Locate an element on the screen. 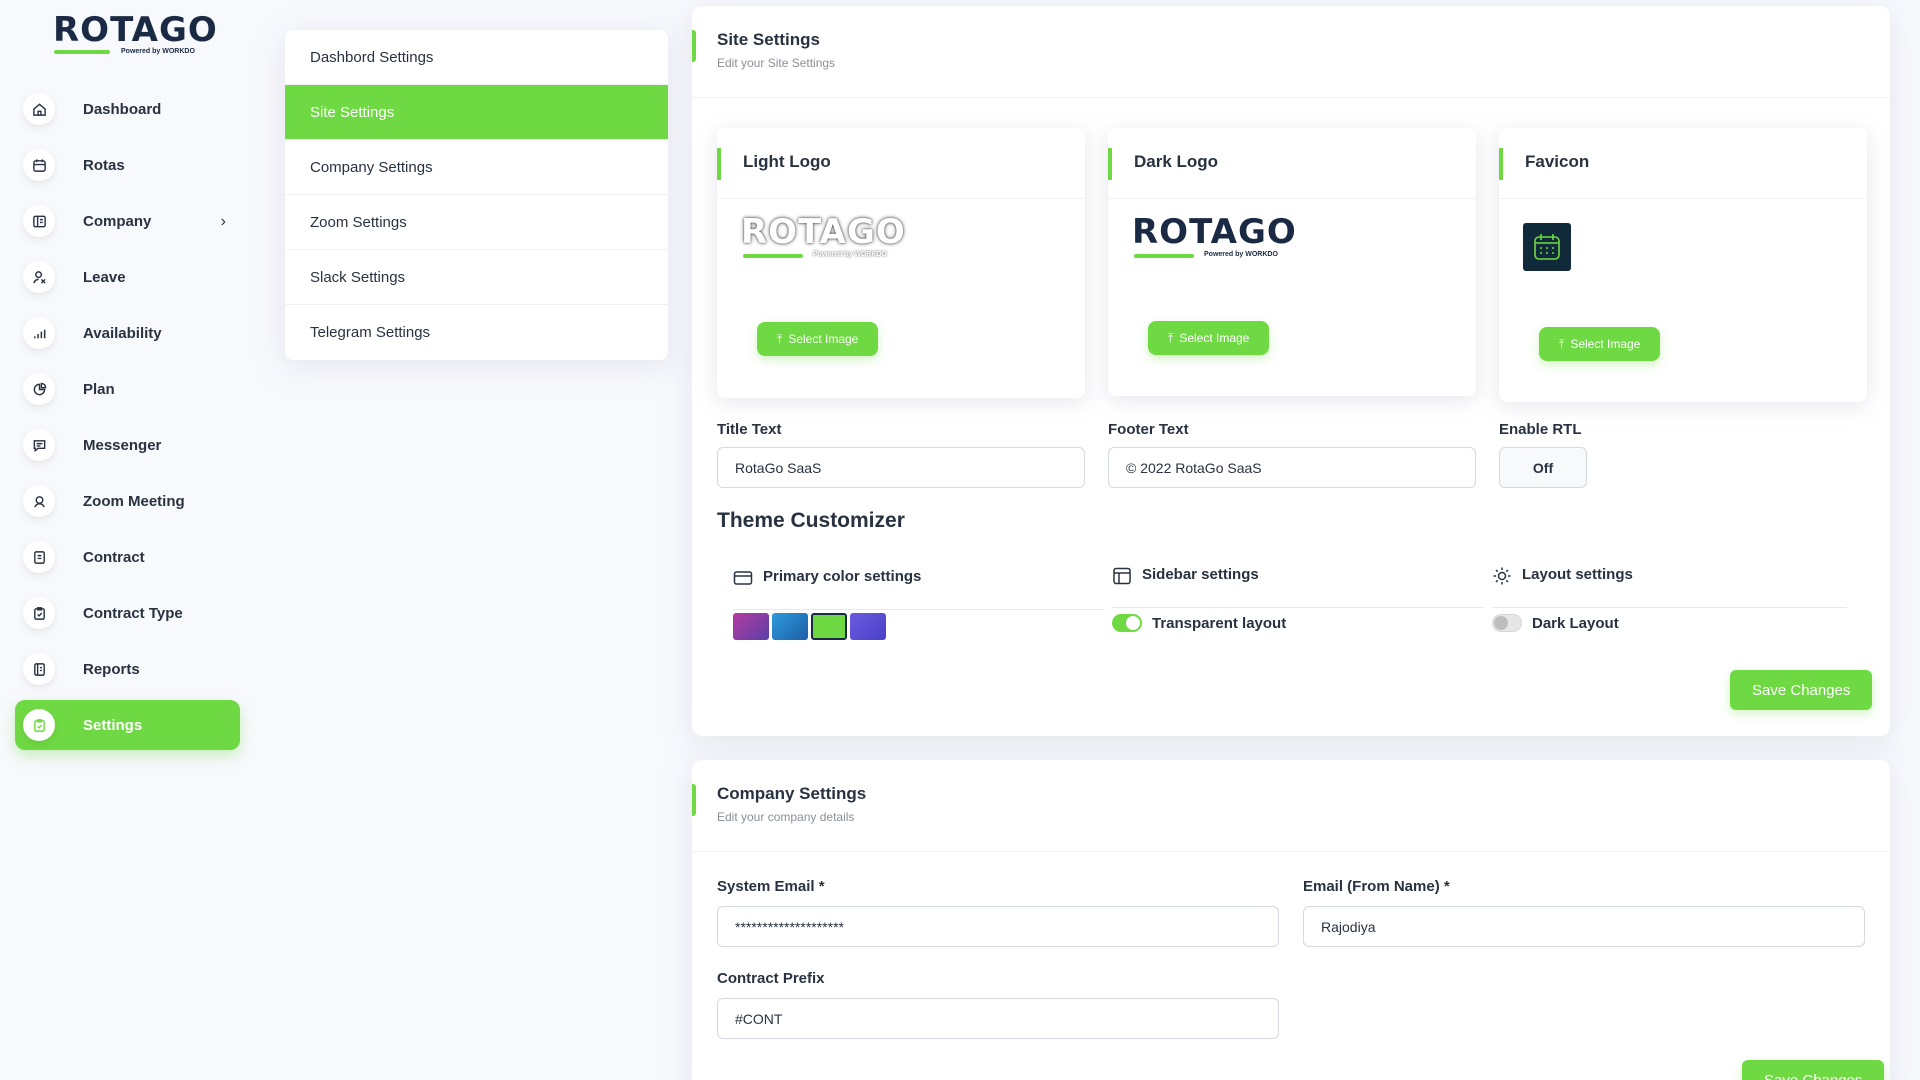 The width and height of the screenshot is (1920, 1080). save-changes-button: Save Changes is located at coordinates (1801, 690).